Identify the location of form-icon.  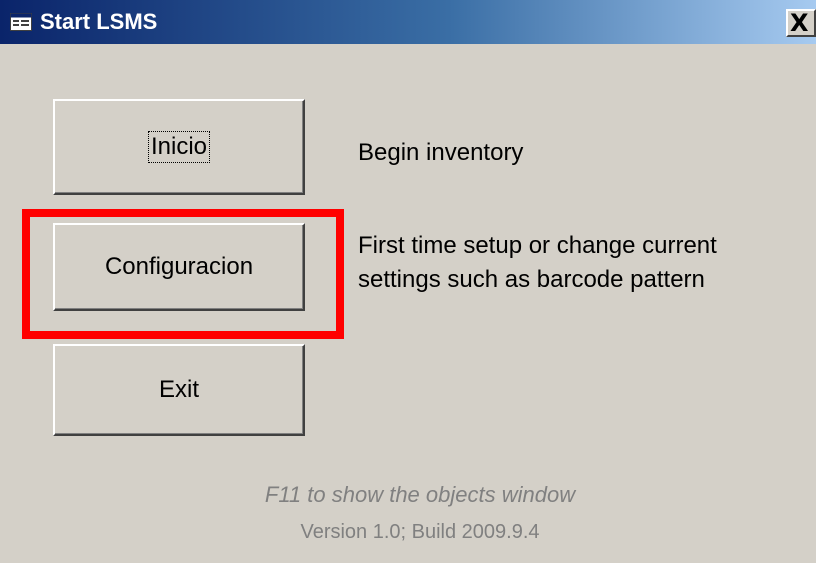
(21, 22).